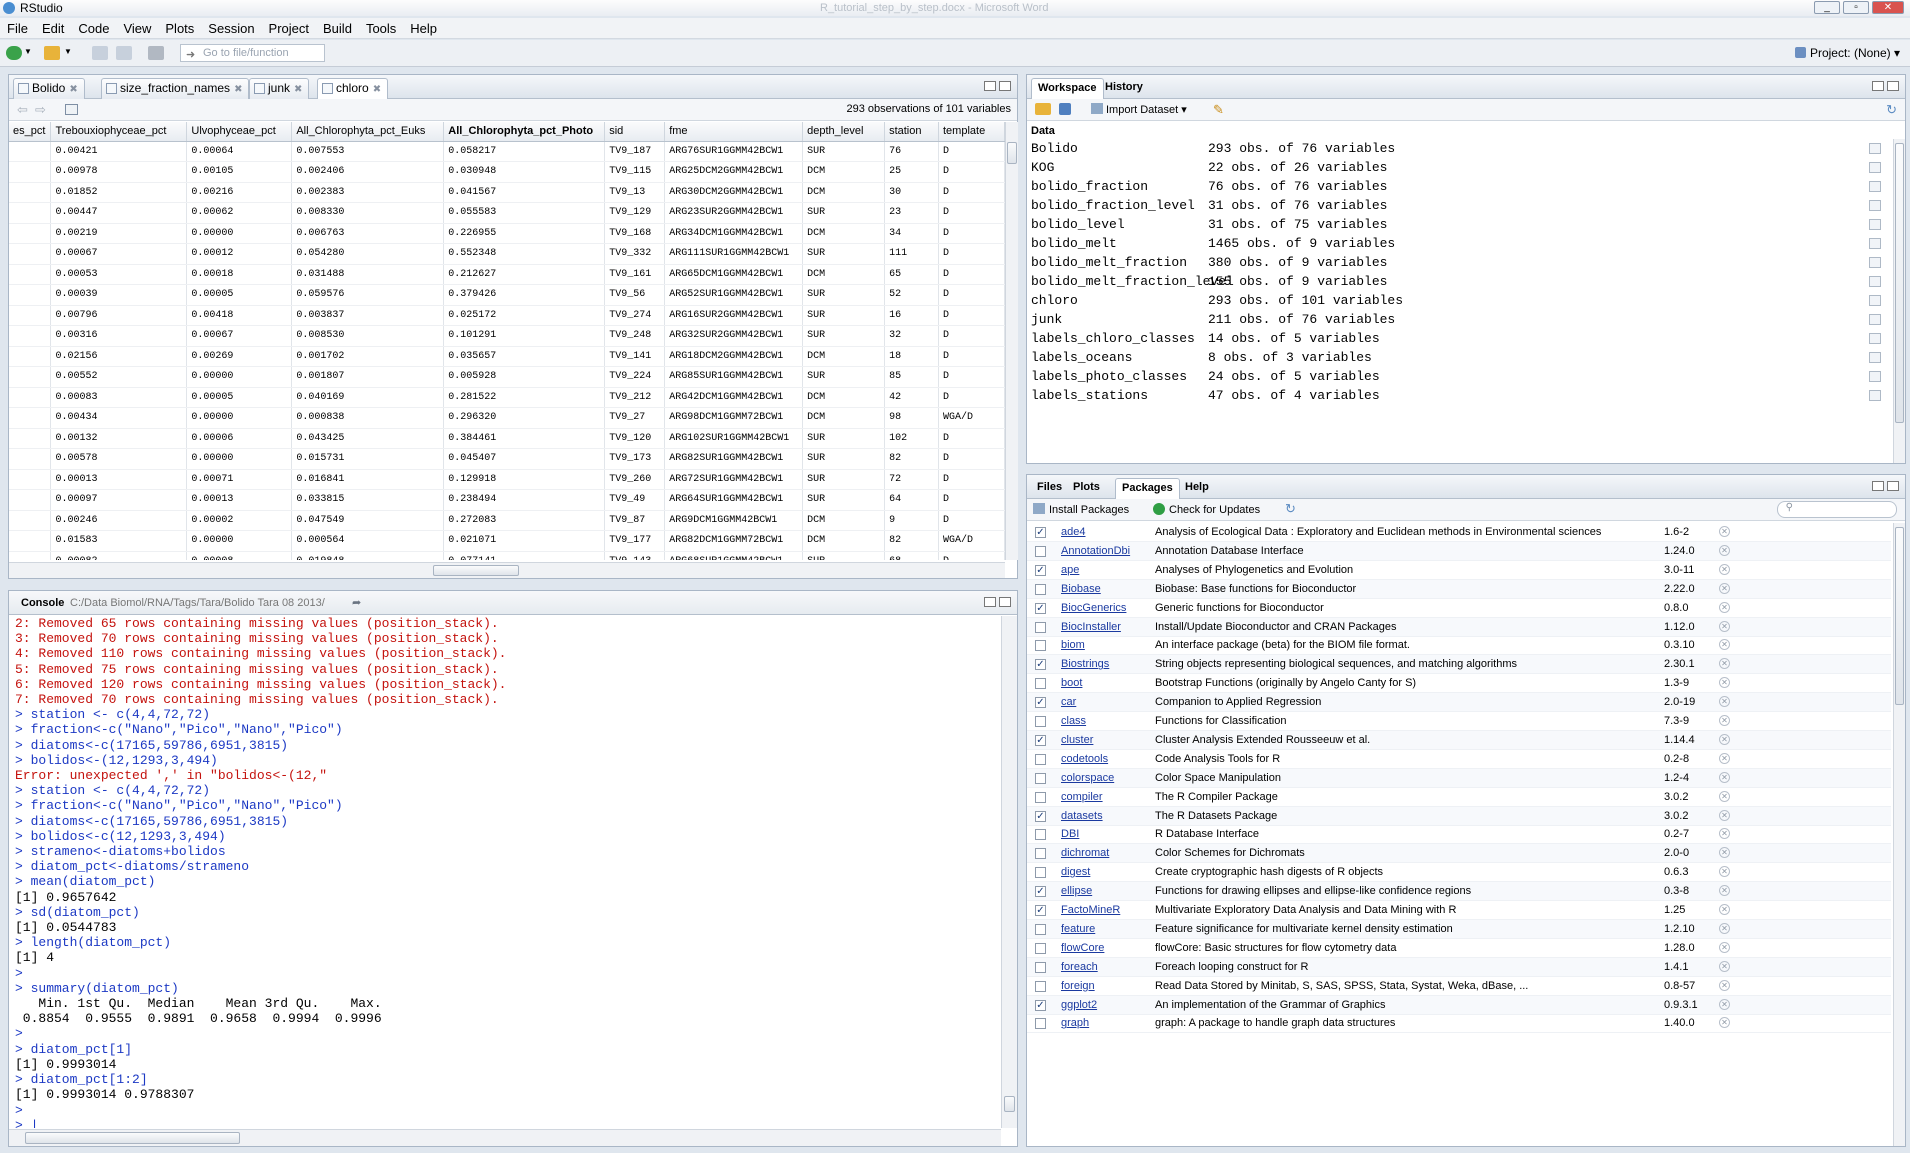 The image size is (1910, 1153). Describe the element at coordinates (156, 53) in the screenshot. I see `print-icon` at that location.